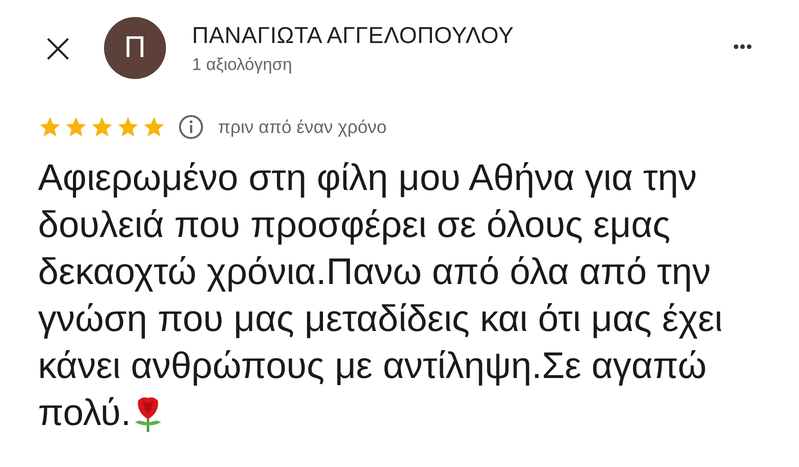 This screenshot has height=467, width=799. Describe the element at coordinates (243, 64) in the screenshot. I see `review-count: 1 αξιολόγηση` at that location.